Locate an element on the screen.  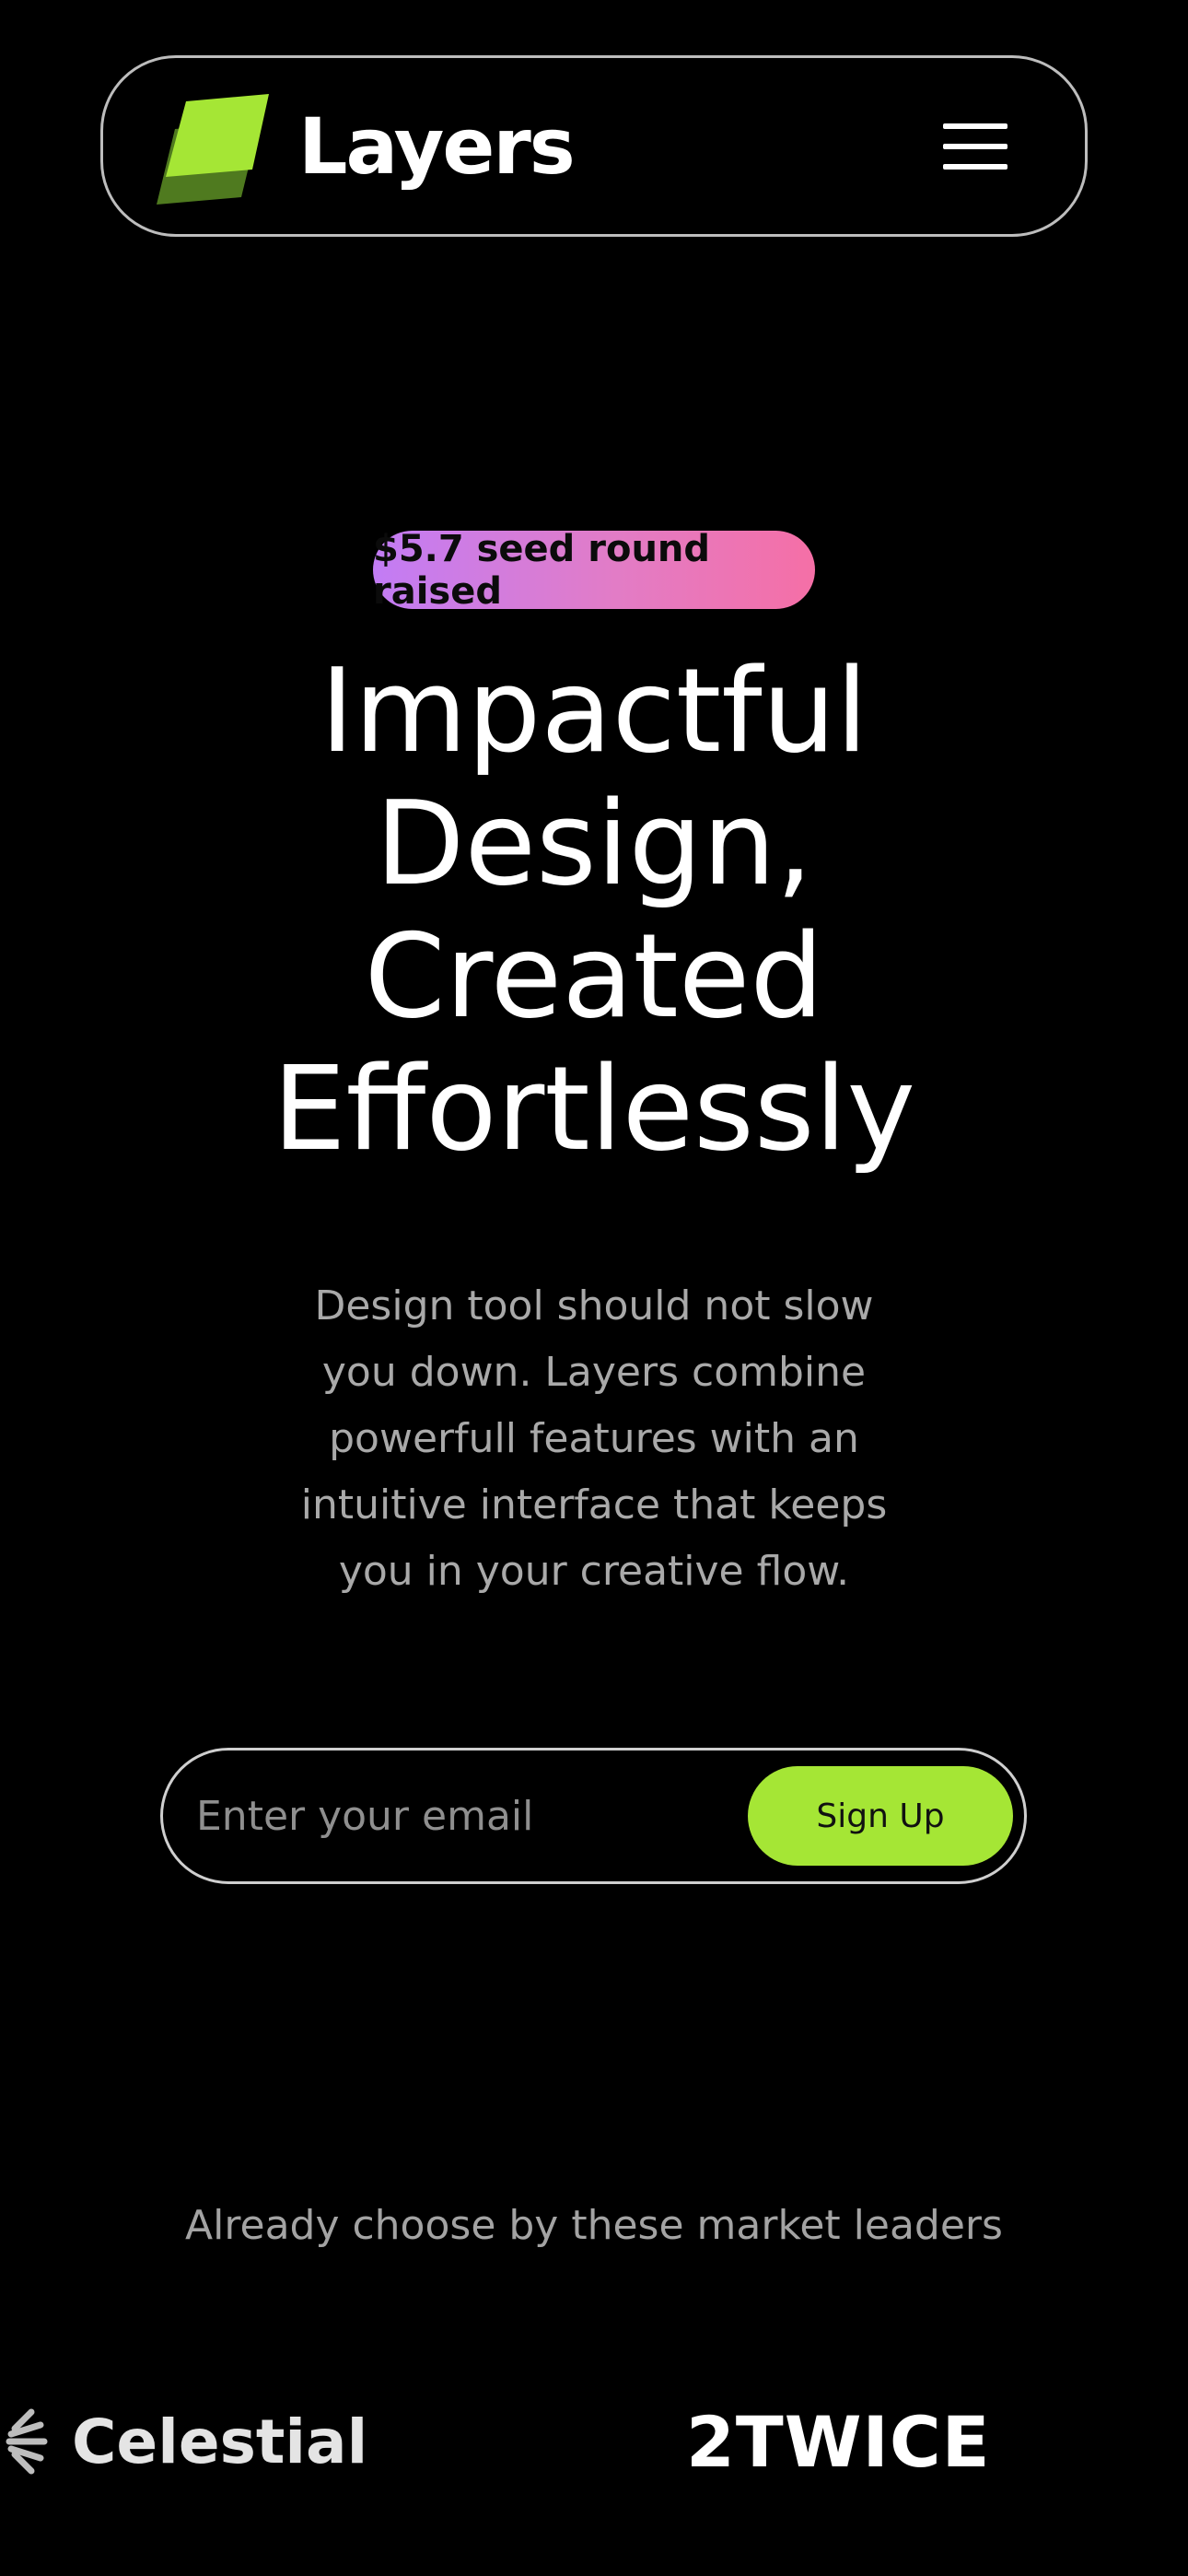
headline-line: Effortlessly is located at coordinates (594, 1109).